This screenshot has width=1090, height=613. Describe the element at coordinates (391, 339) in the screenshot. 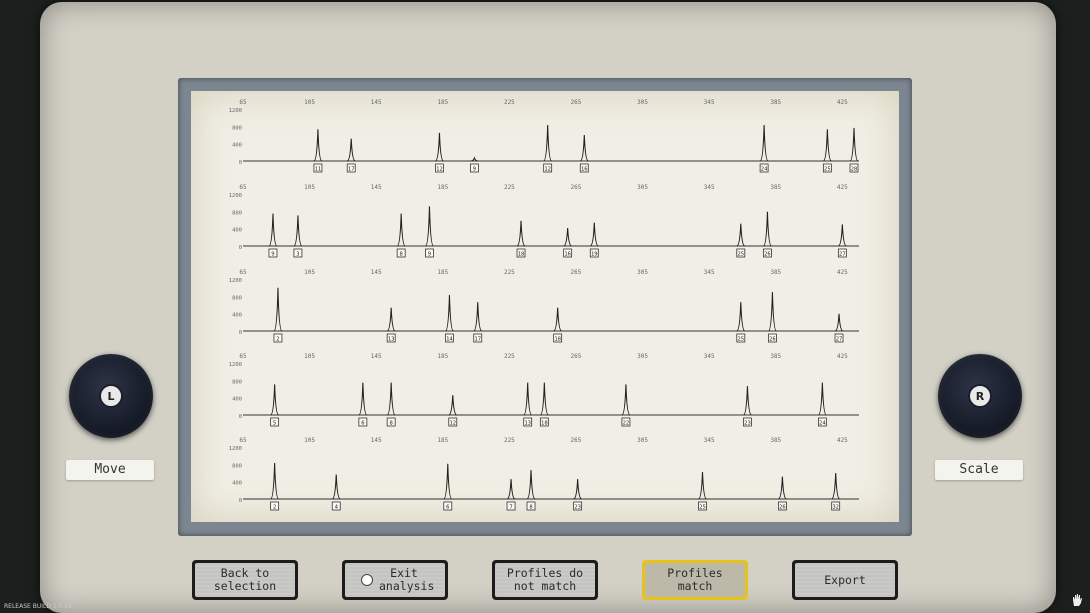

I see `allele-label: 13` at that location.